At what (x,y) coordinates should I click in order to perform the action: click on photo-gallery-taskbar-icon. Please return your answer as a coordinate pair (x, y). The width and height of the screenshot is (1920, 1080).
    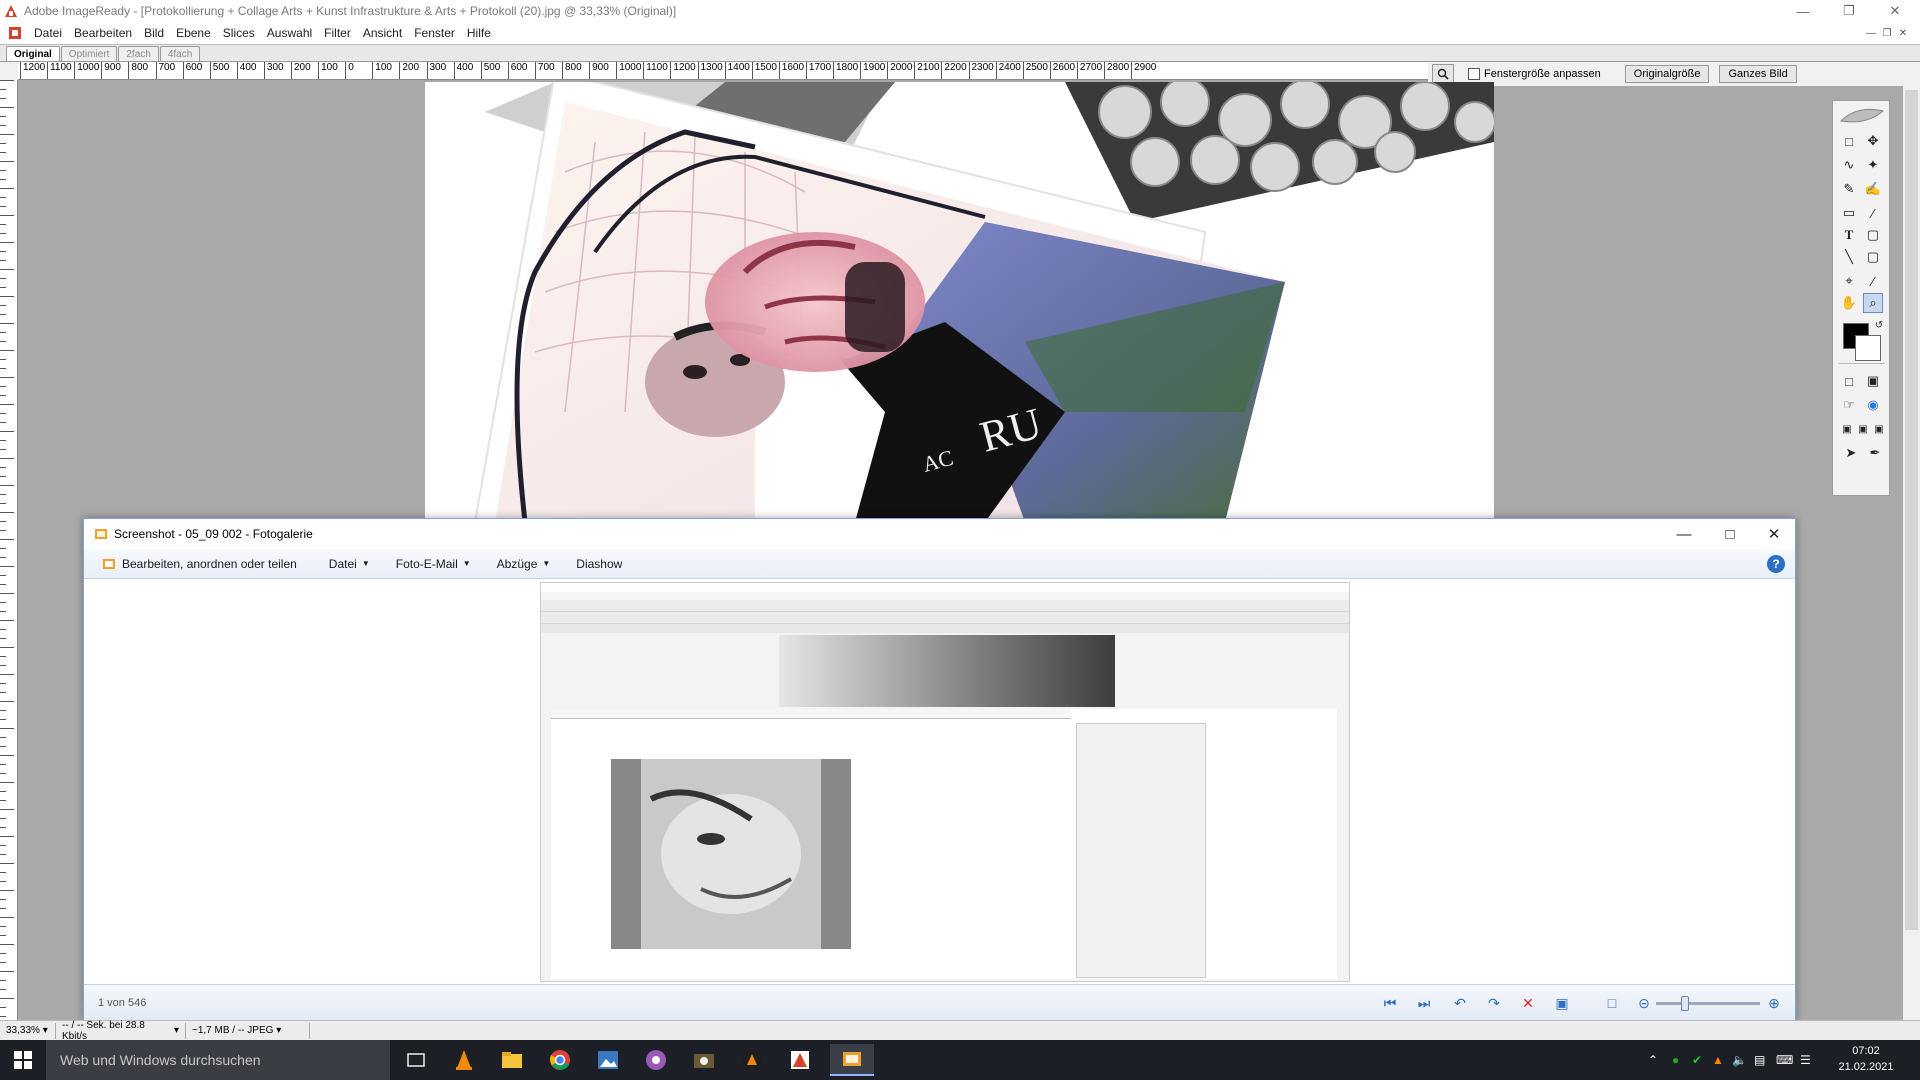
    Looking at the image, I should click on (852, 1060).